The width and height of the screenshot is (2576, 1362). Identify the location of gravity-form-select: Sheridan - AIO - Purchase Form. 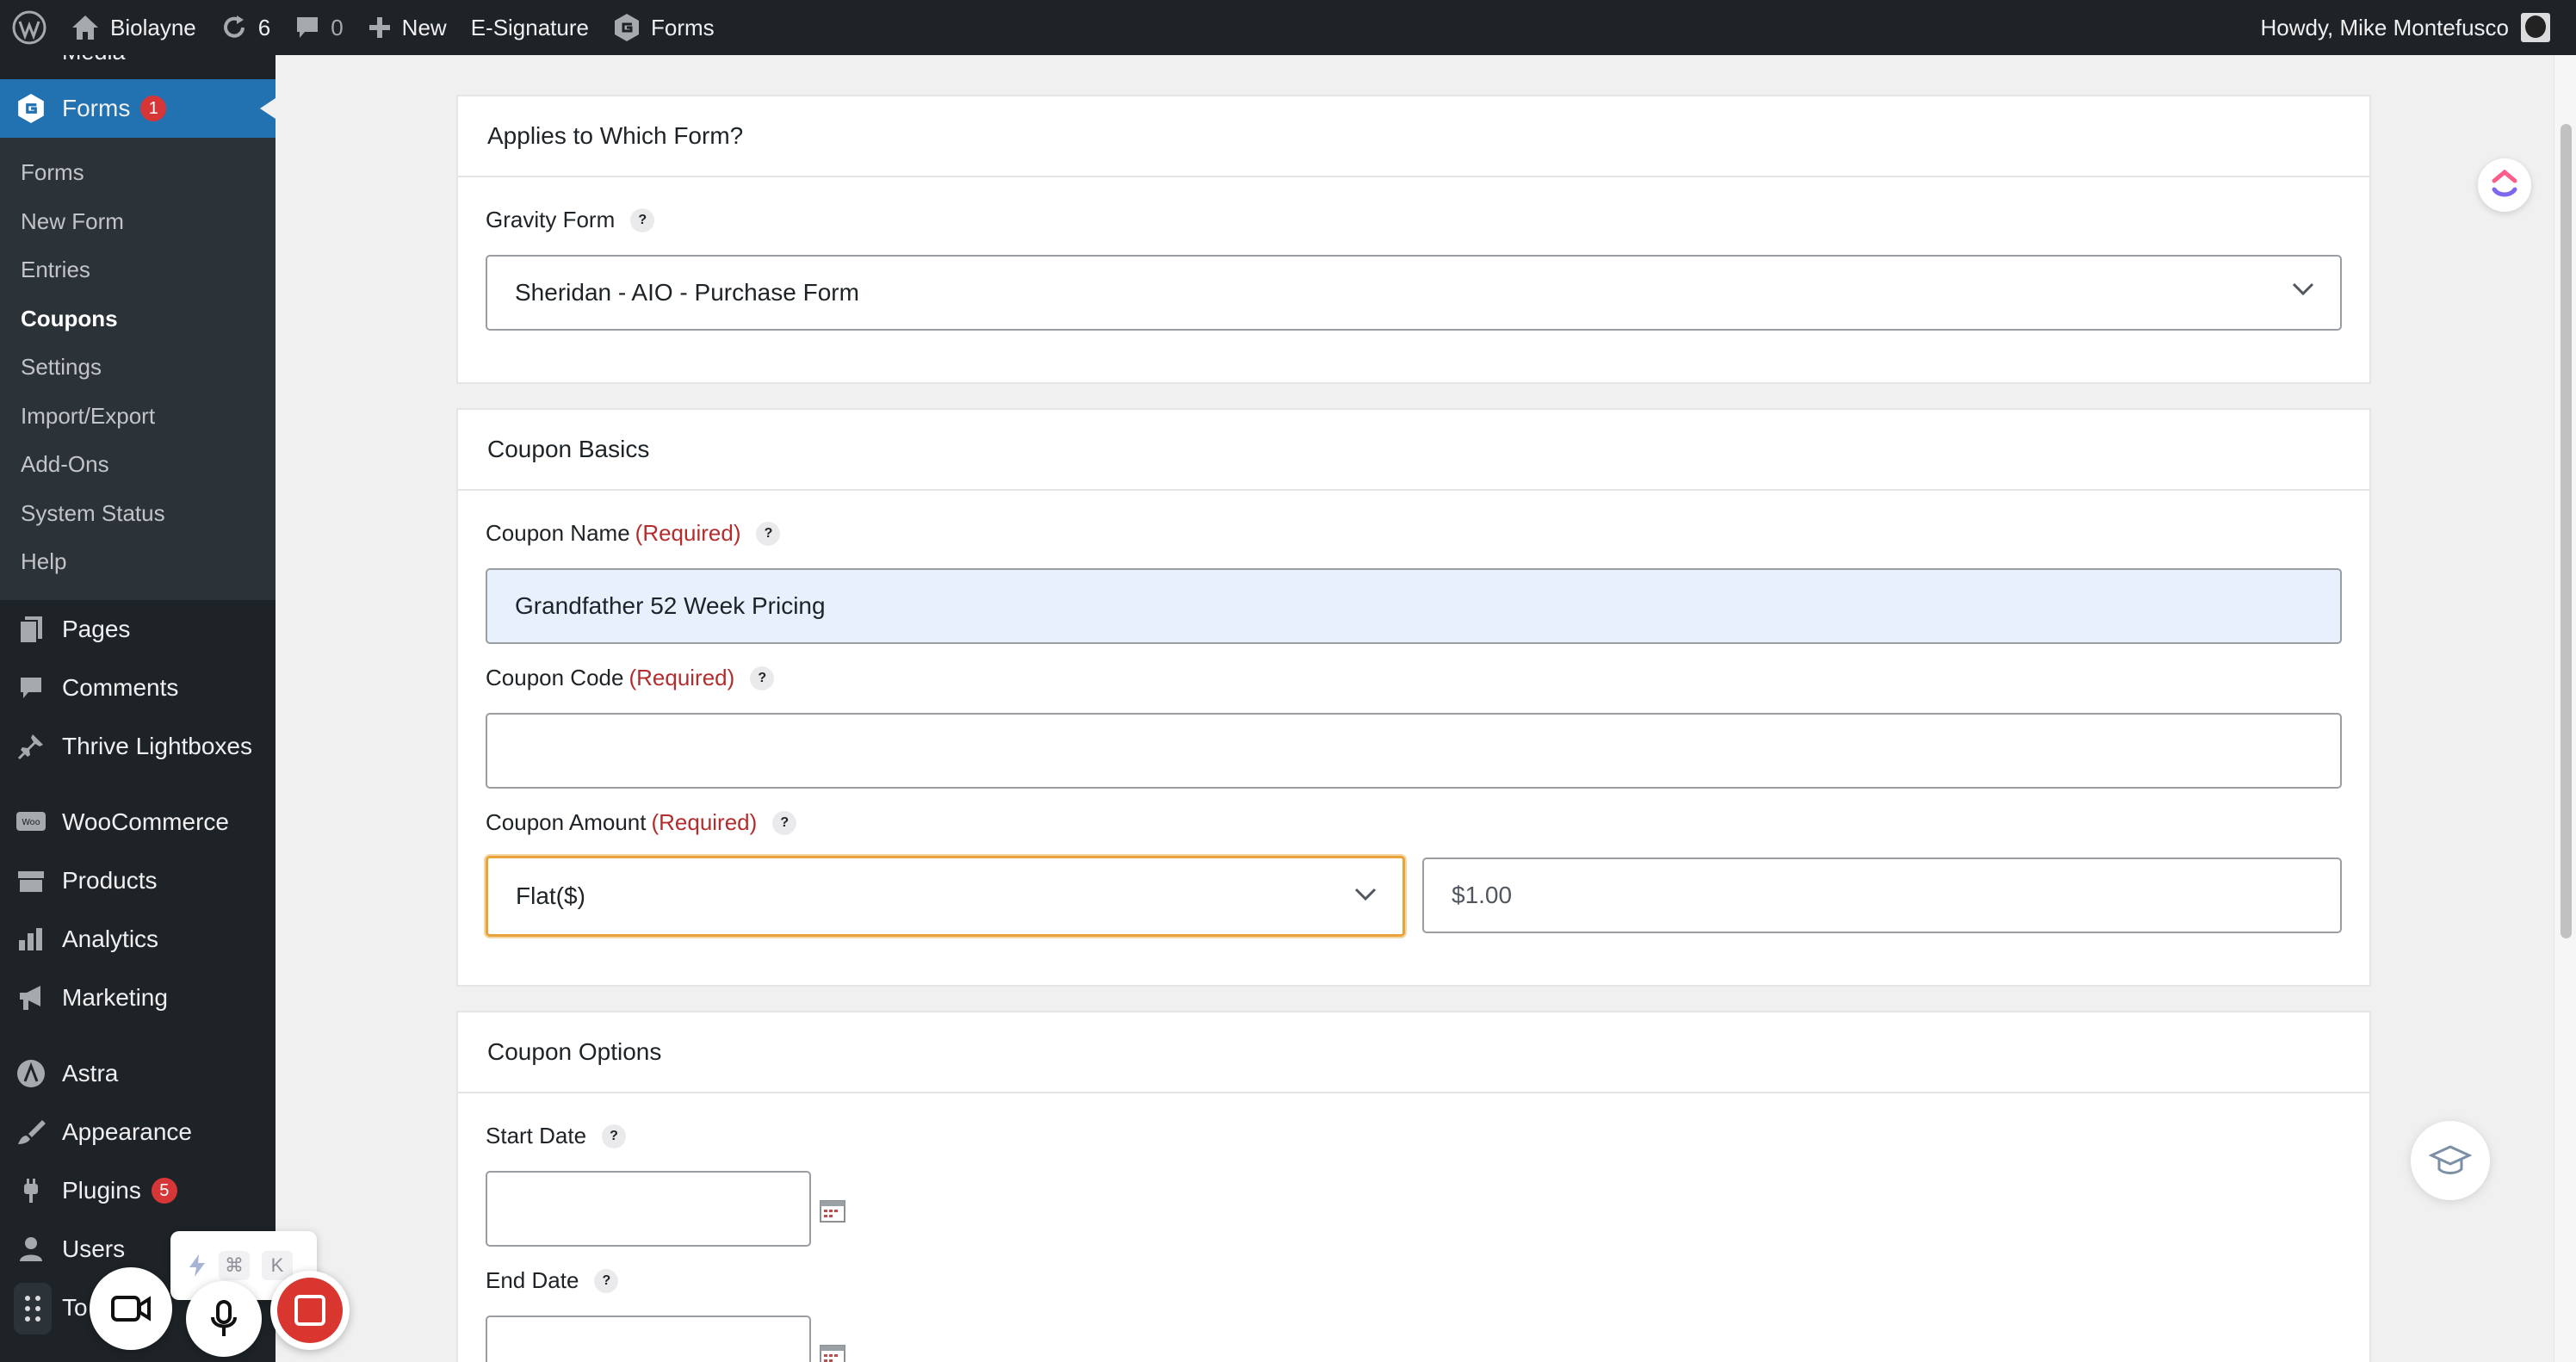
(1414, 293).